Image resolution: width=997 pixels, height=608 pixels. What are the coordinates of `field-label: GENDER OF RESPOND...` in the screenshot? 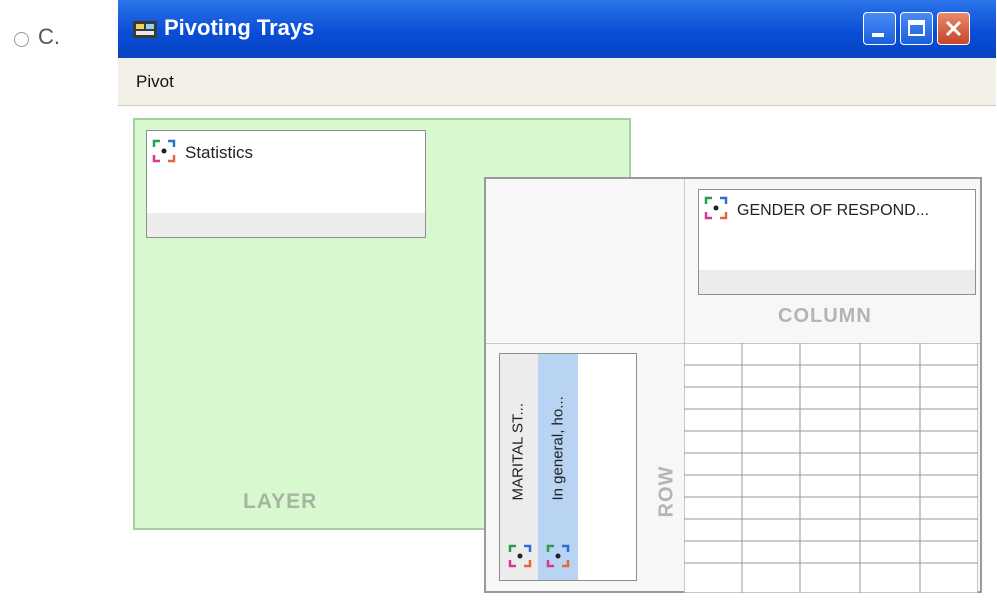 It's located at (833, 210).